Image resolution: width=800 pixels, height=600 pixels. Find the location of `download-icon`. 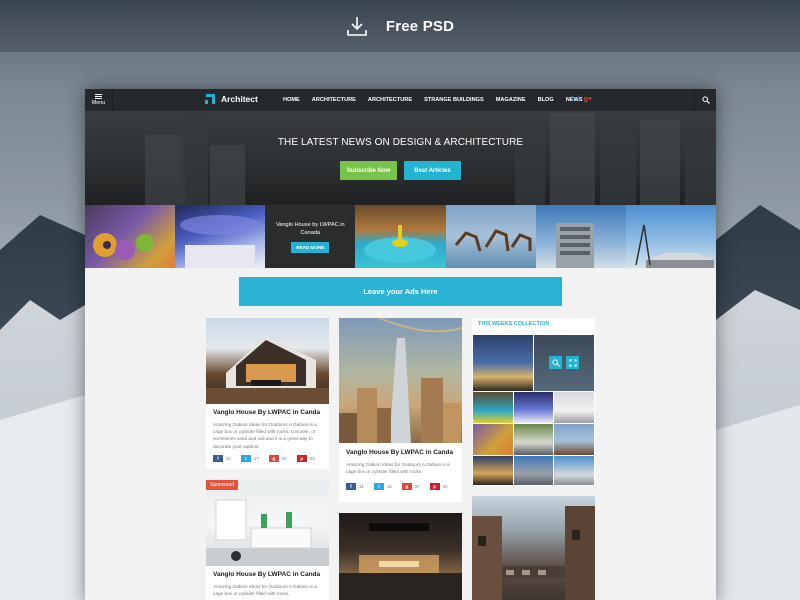

download-icon is located at coordinates (357, 26).